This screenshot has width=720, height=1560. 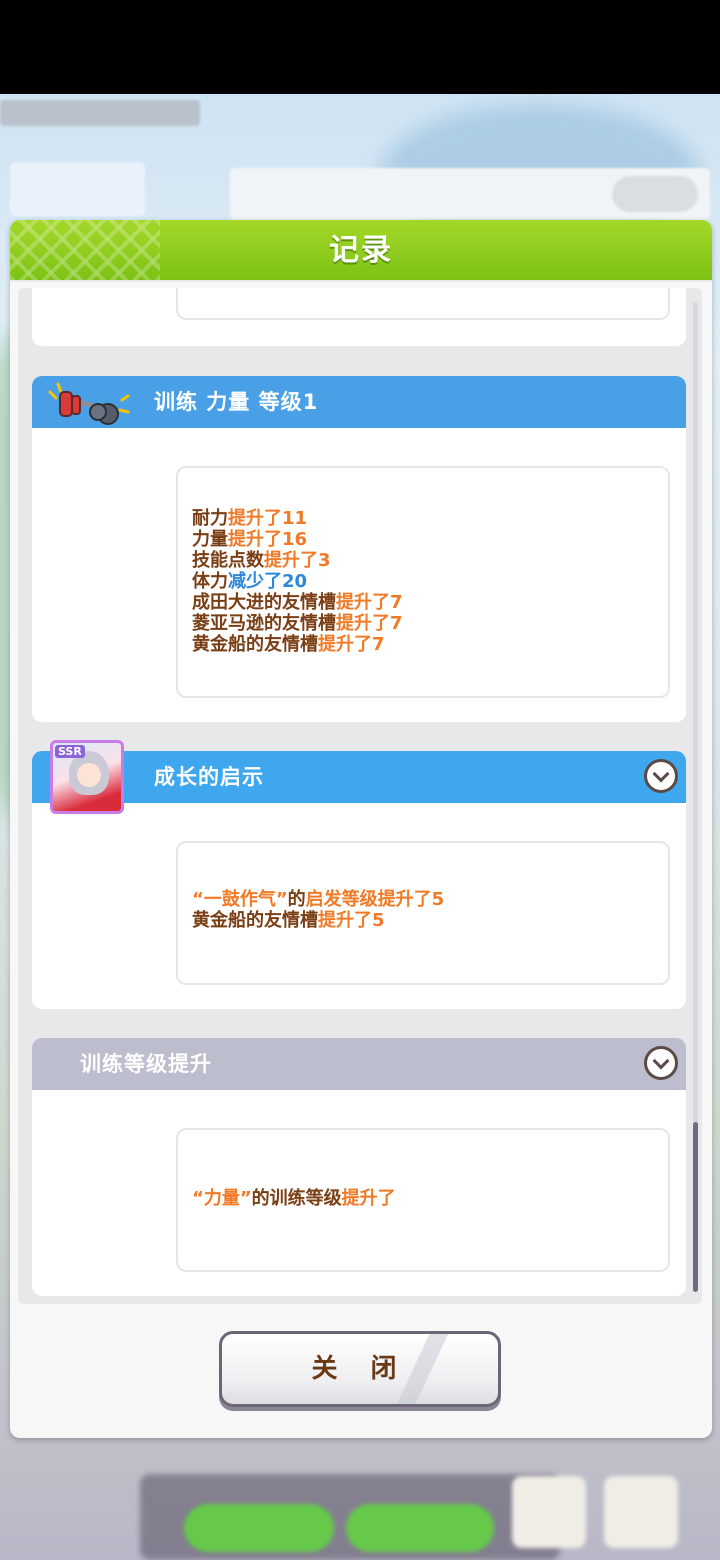 I want to click on dialog-header: 记录, so click(x=361, y=251).